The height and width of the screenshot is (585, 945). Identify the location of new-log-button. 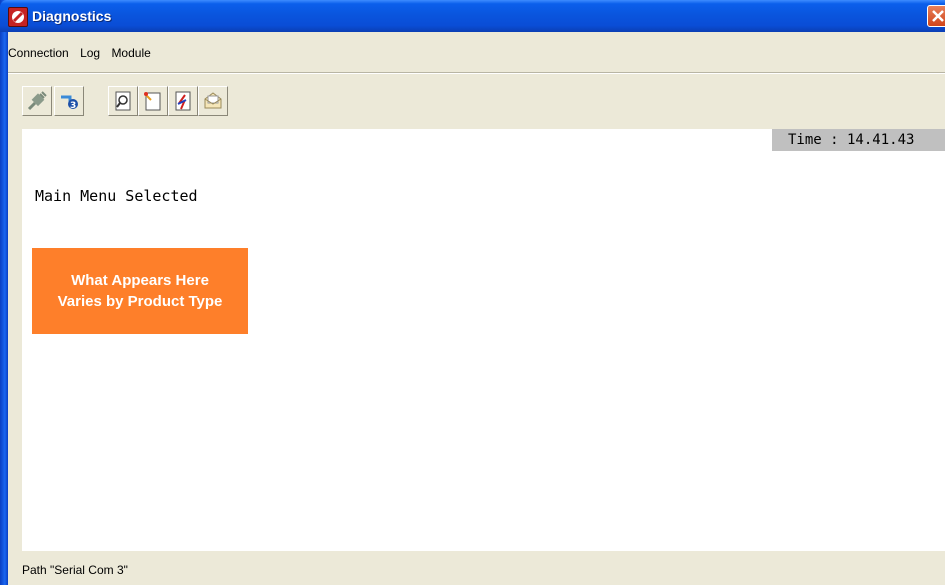
(153, 101).